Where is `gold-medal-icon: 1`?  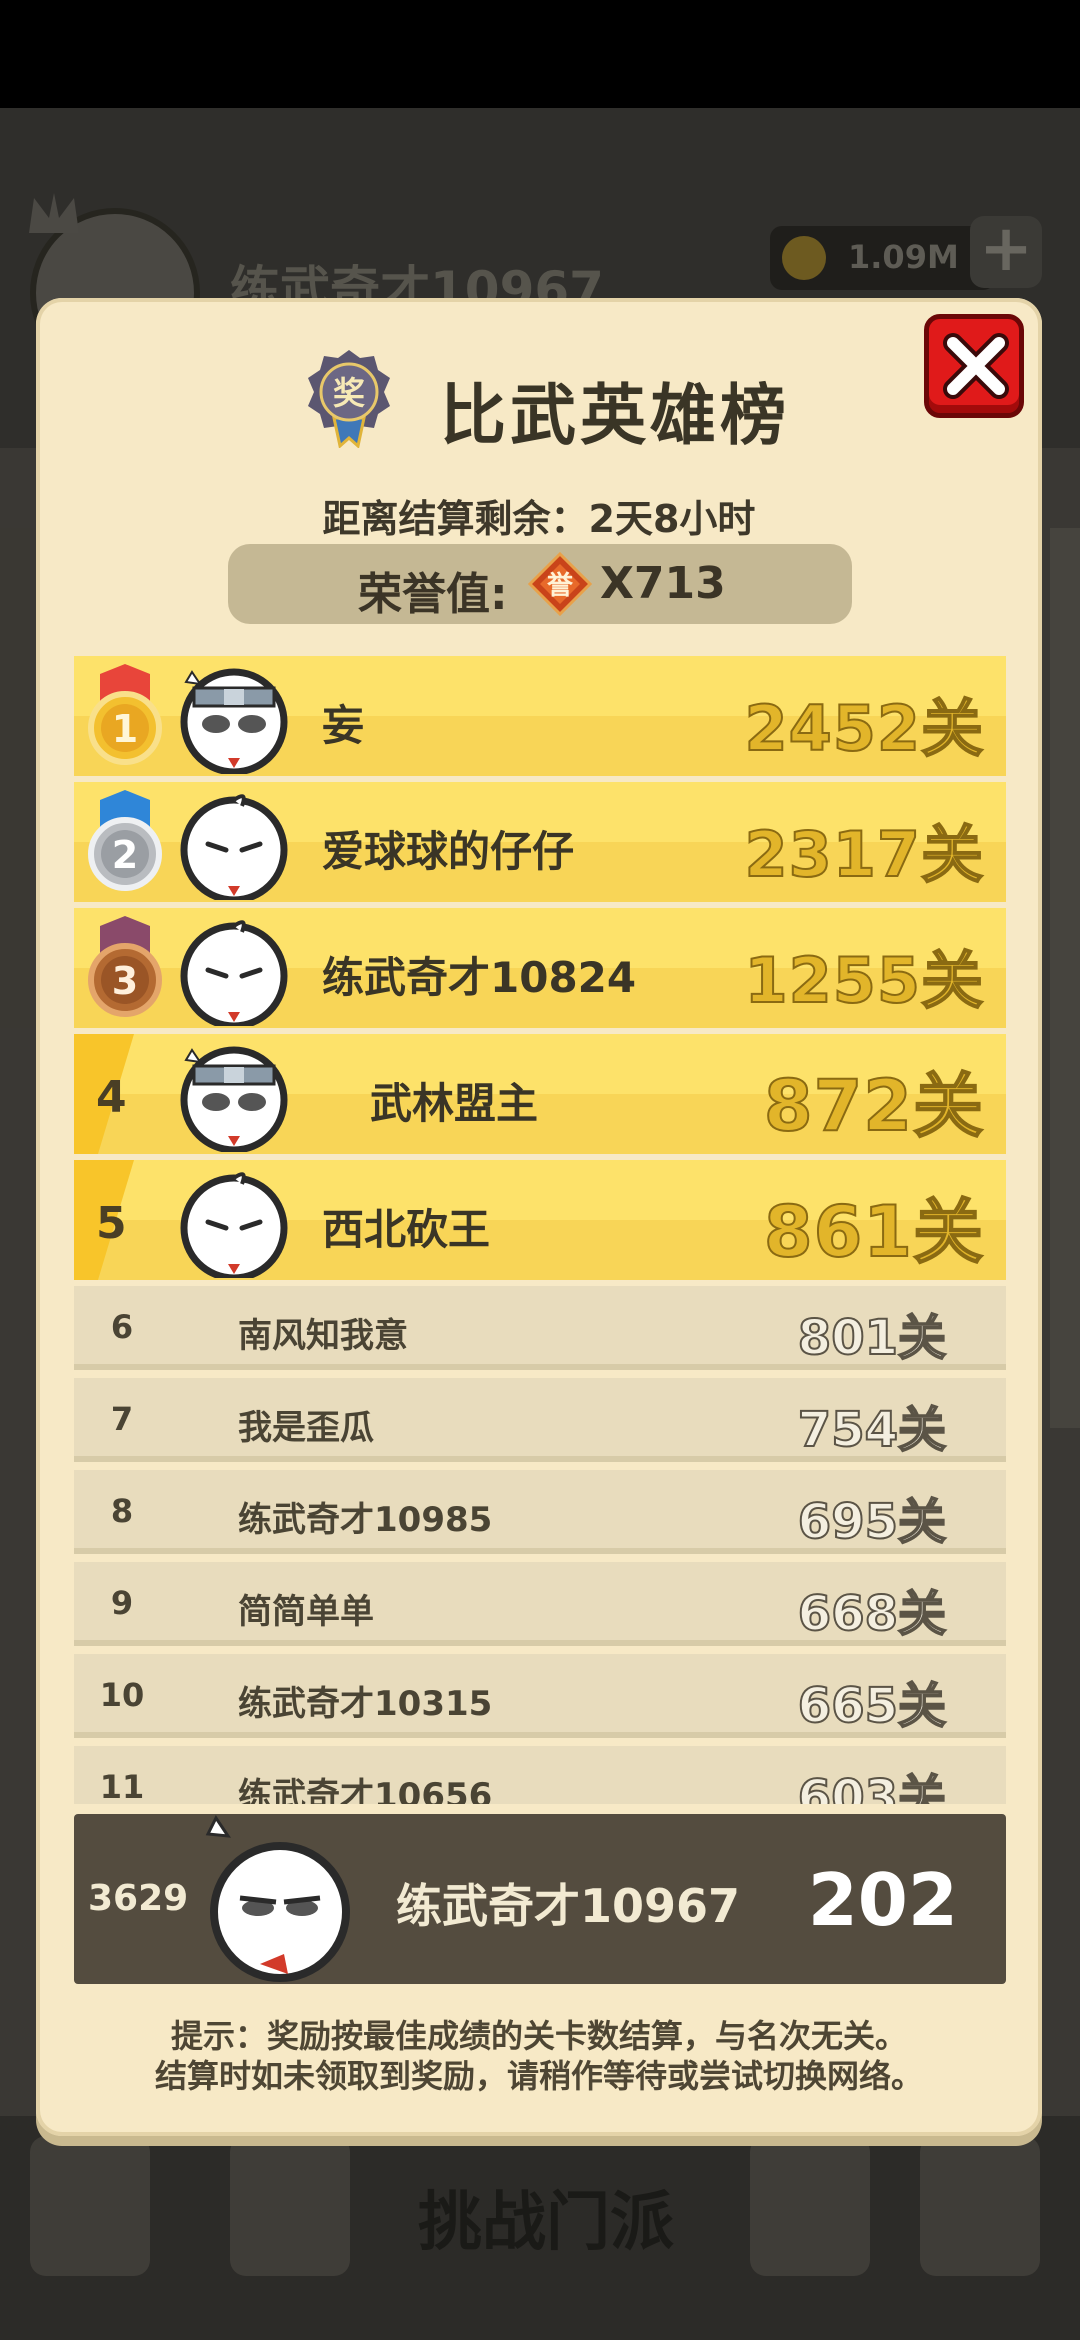 gold-medal-icon: 1 is located at coordinates (125, 714).